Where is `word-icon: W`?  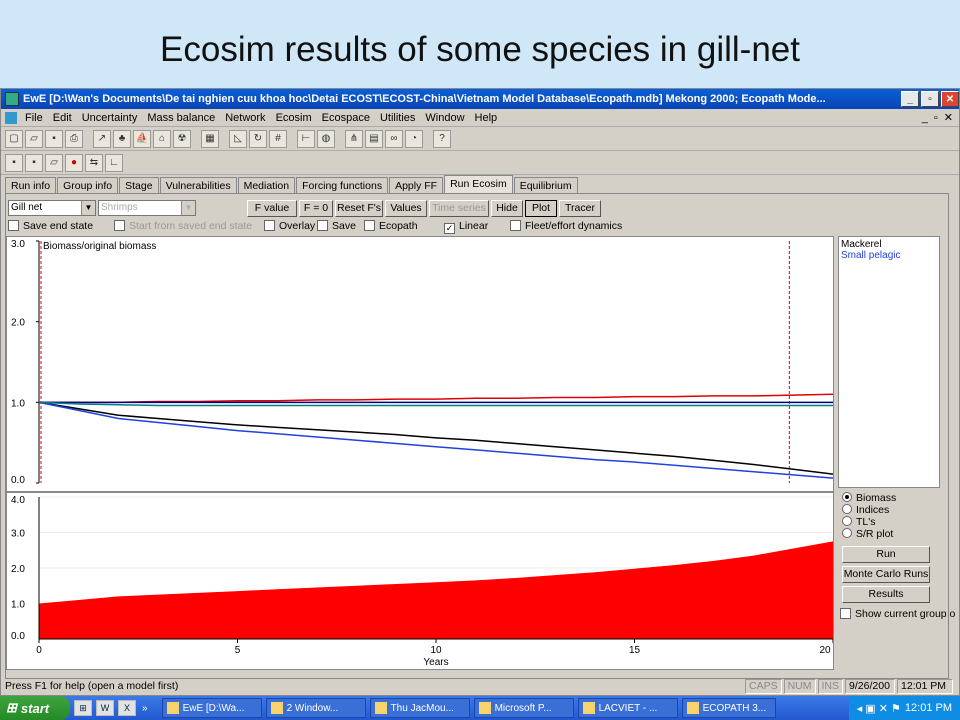 word-icon: W is located at coordinates (105, 708).